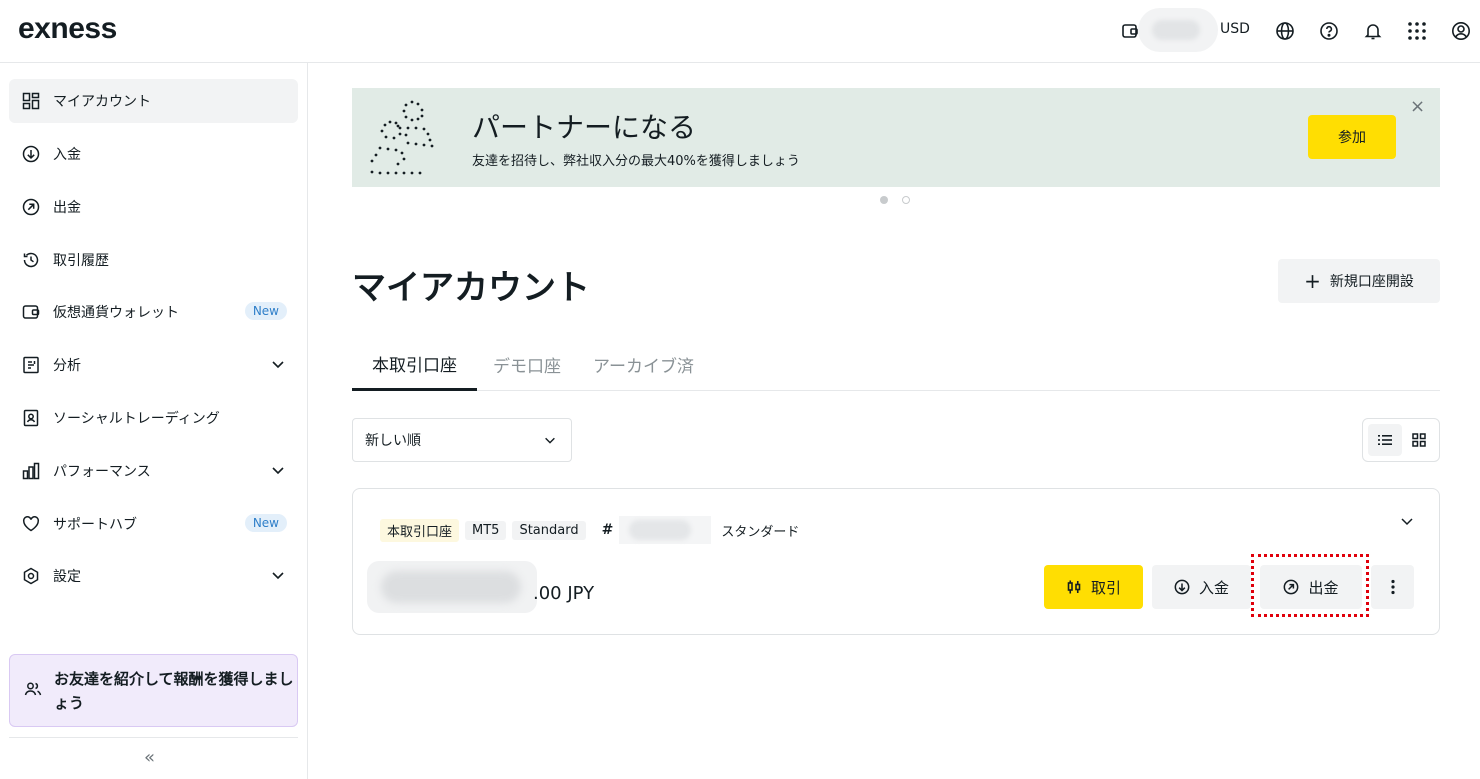 Image resolution: width=1480 pixels, height=779 pixels. I want to click on user-profile-icon, so click(1461, 31).